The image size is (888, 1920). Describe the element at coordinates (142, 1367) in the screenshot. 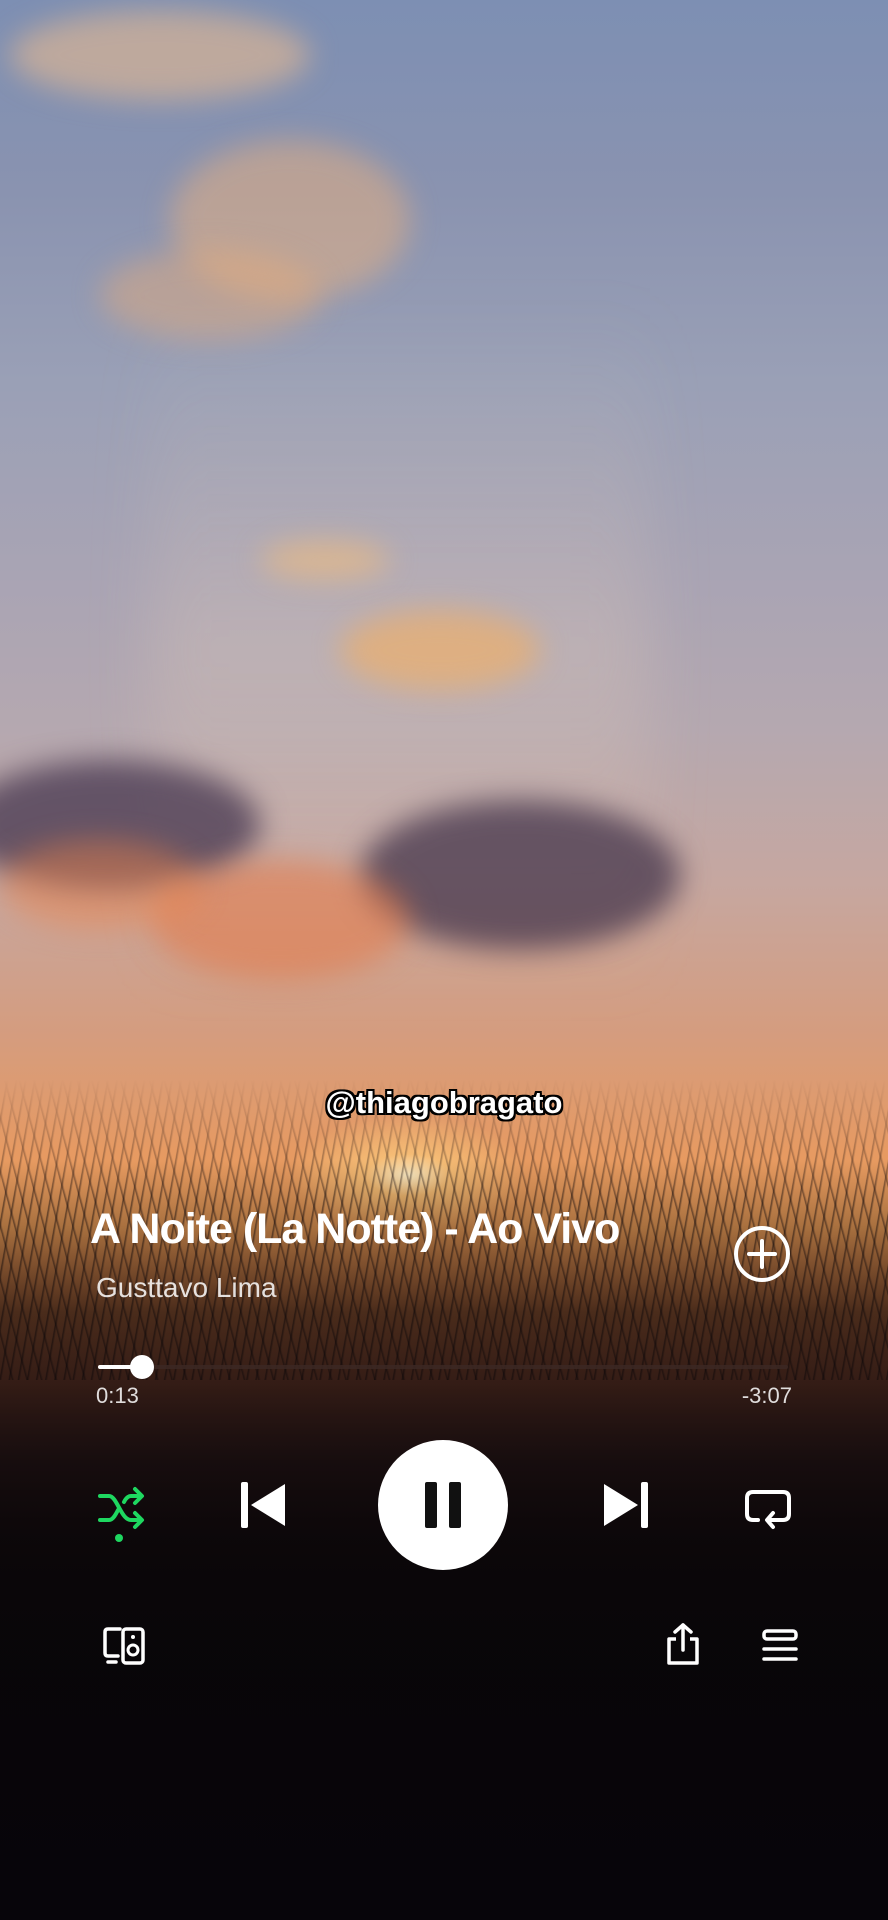

I see `progress-scrubber` at that location.